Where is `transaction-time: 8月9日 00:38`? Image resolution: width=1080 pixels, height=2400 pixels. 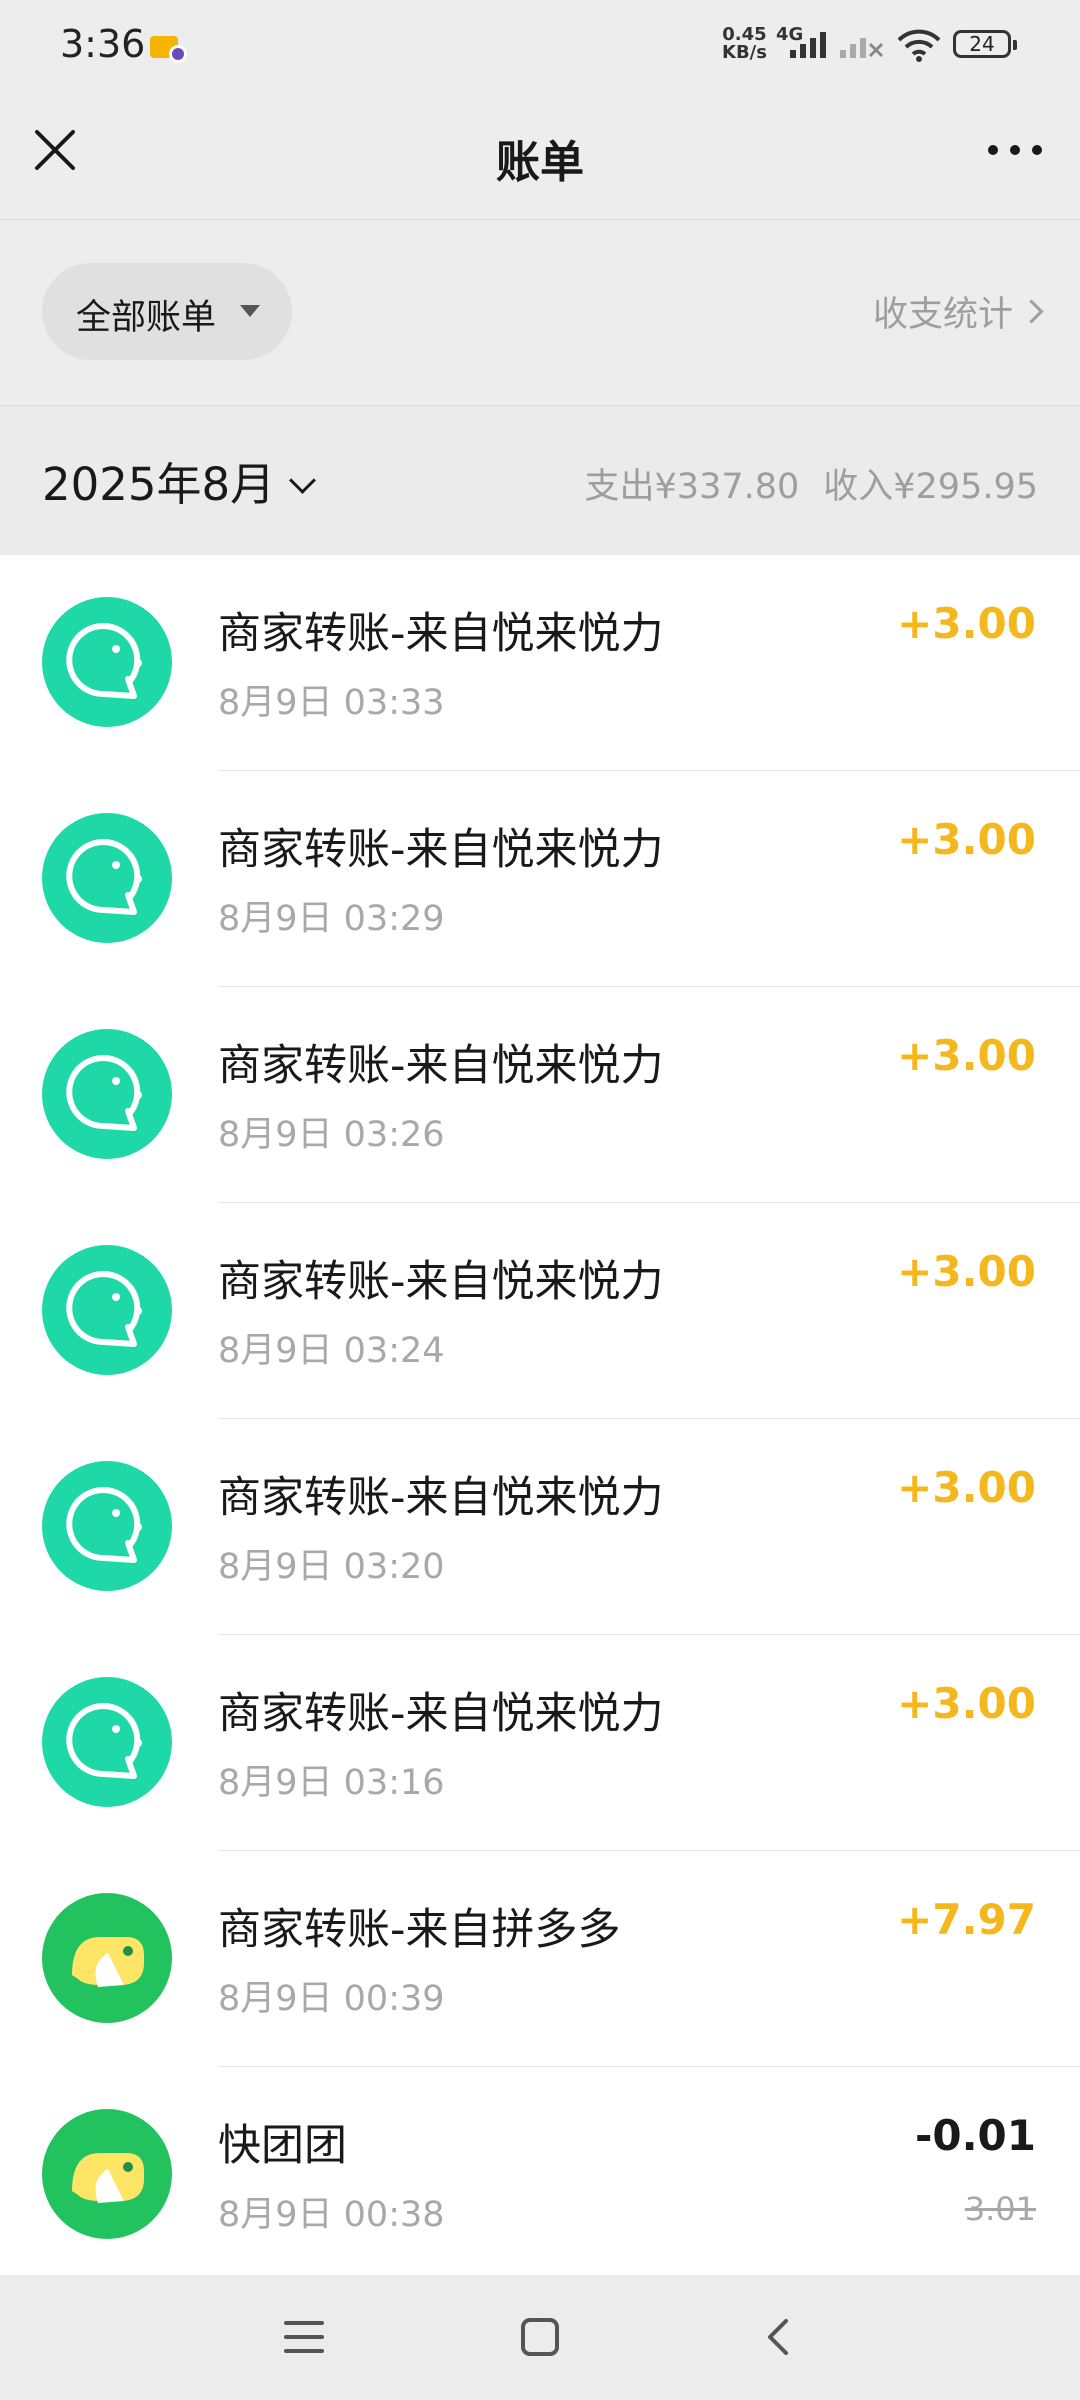
transaction-time: 8月9日 00:38 is located at coordinates (331, 2215).